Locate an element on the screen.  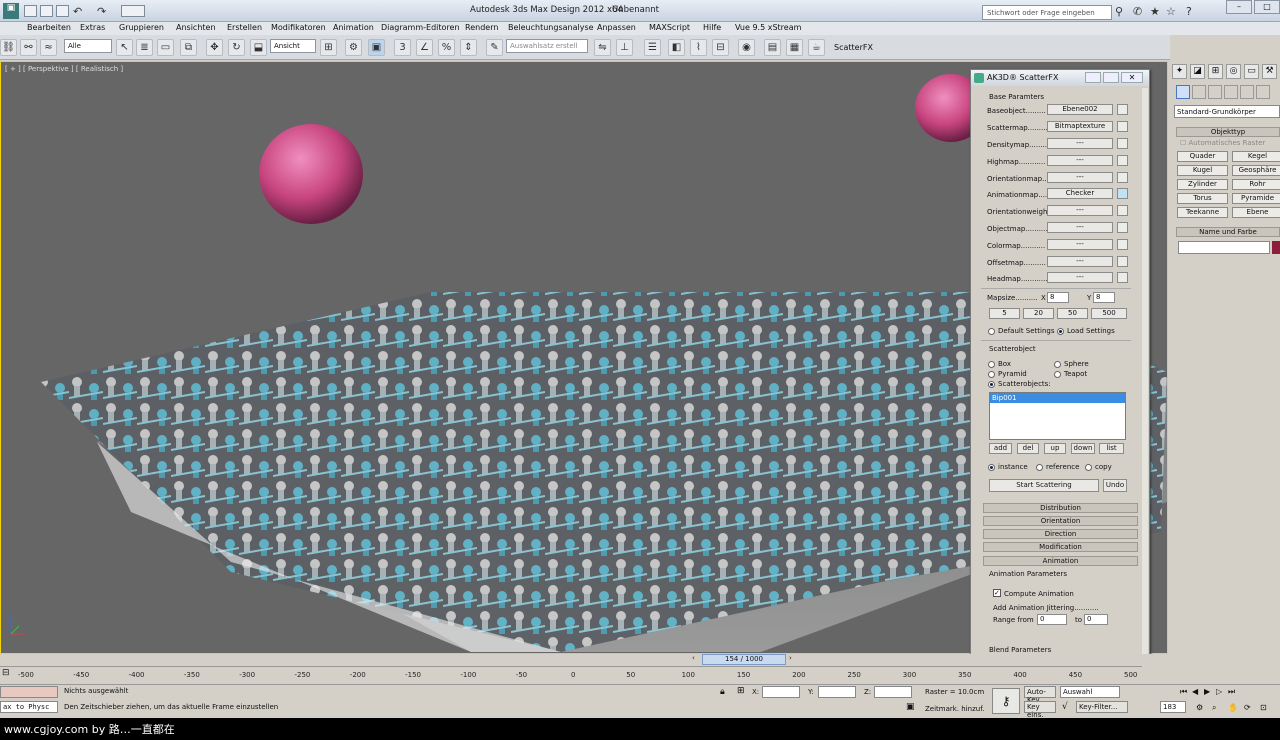
time-config-icon: ⚙ is located at coordinates (1199, 707).